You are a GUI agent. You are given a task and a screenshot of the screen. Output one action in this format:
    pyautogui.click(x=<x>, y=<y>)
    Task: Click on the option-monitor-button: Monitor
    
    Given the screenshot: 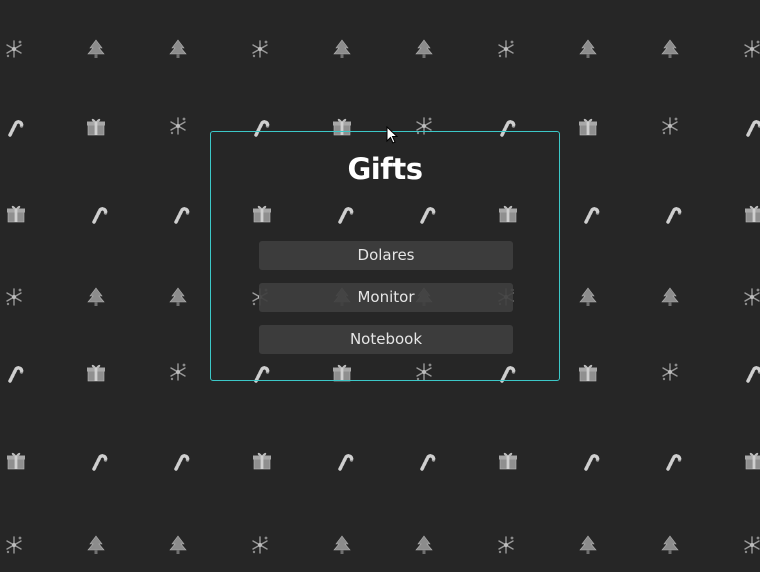 What is the action you would take?
    pyautogui.click(x=386, y=297)
    